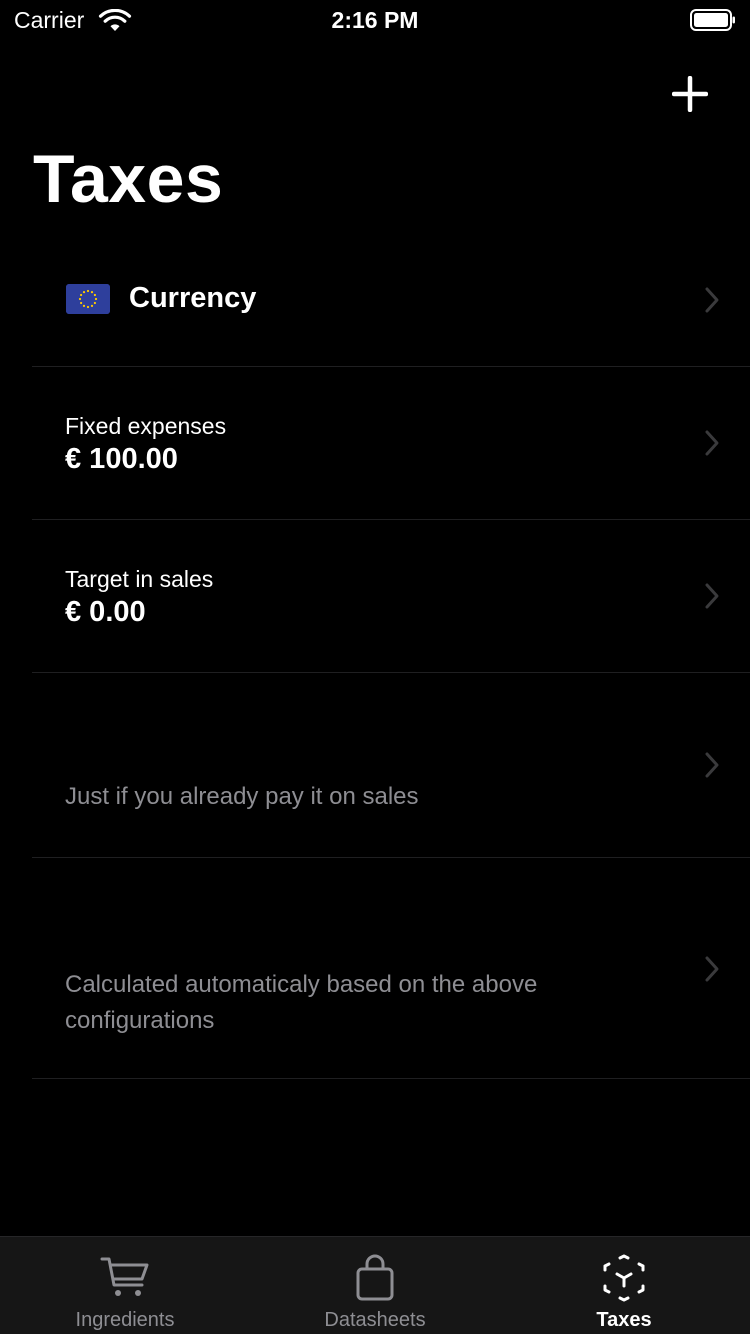 This screenshot has height=1334, width=750. What do you see at coordinates (125, 1320) in the screenshot?
I see `tab-ingredients-label: Ingredients` at bounding box center [125, 1320].